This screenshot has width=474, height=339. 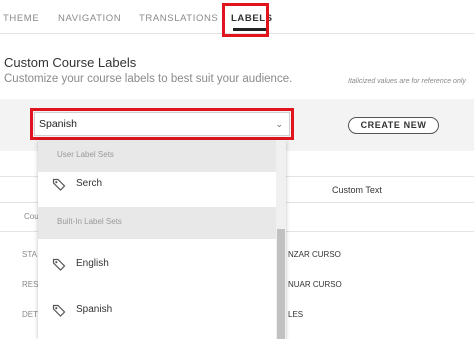 What do you see at coordinates (89, 183) in the screenshot?
I see `dropdown-item-label: Serch` at bounding box center [89, 183].